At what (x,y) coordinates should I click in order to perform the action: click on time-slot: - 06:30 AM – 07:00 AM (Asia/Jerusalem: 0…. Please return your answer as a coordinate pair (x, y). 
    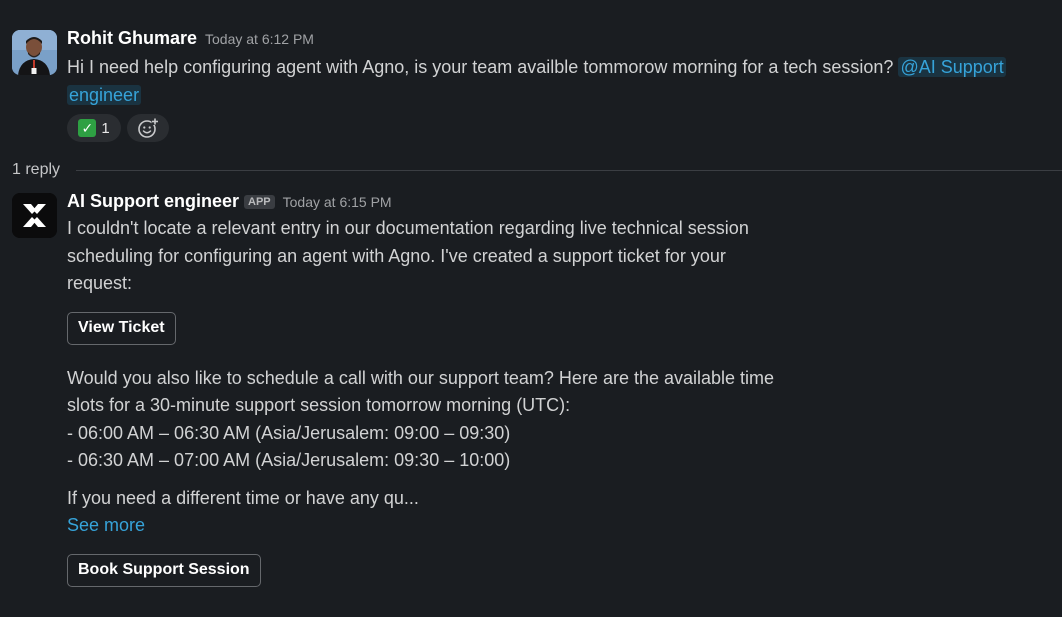
    Looking at the image, I should click on (289, 460).